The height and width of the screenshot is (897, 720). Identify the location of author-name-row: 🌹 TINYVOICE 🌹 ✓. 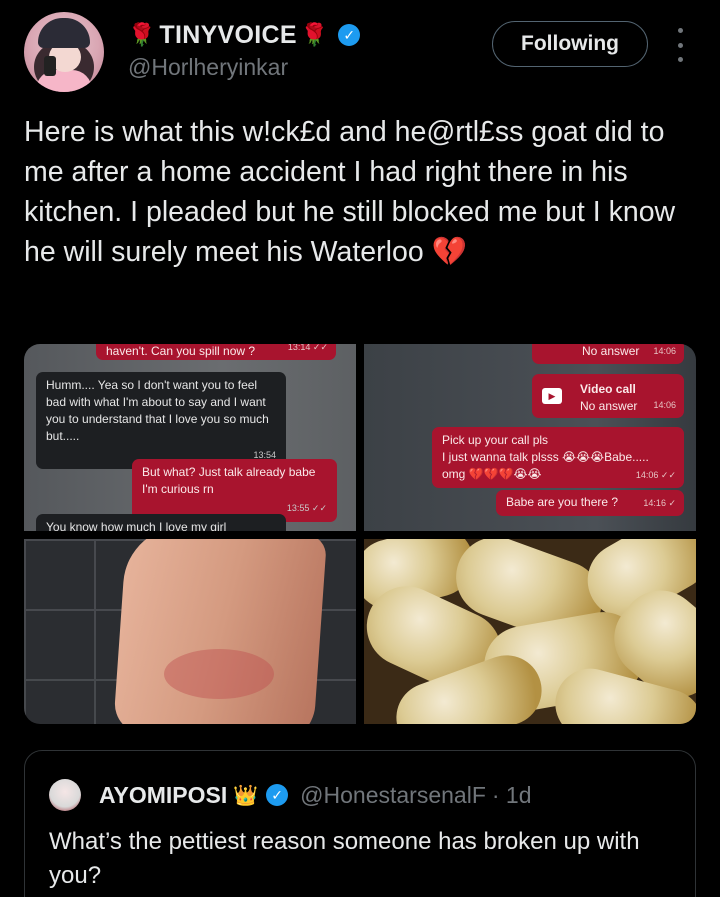
(244, 35).